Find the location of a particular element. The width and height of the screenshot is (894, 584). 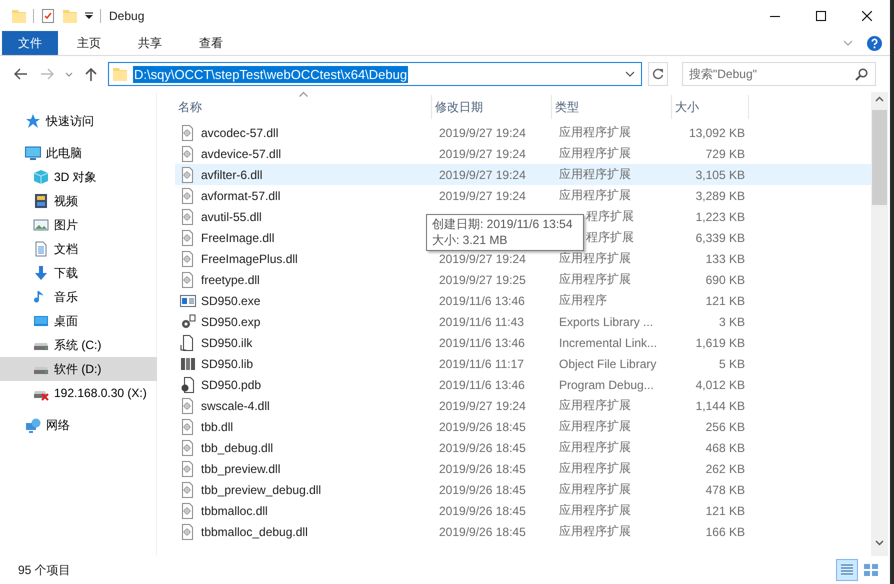

file-name: avformat-57.dll is located at coordinates (240, 195).